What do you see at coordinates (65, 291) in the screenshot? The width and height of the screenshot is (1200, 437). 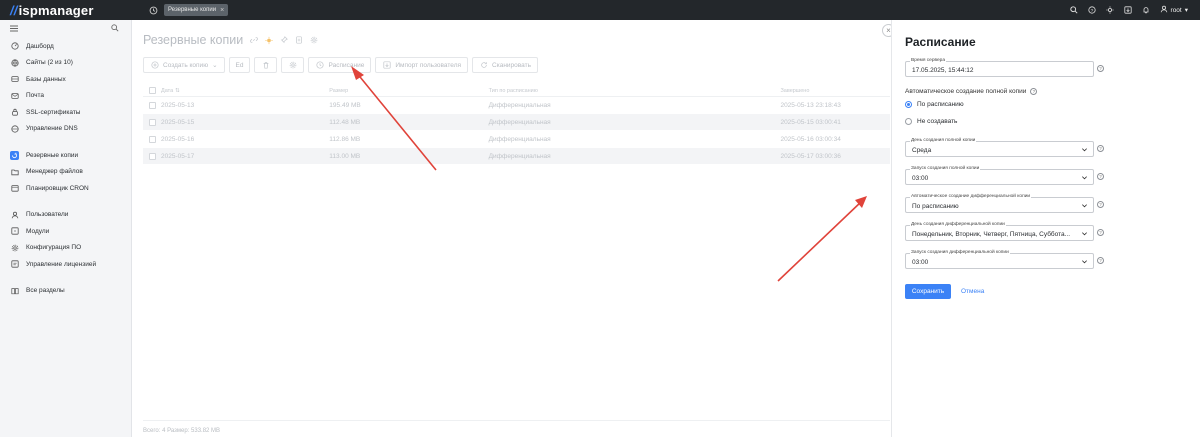 I see `sidebar-item-all-sections: Все разделы` at bounding box center [65, 291].